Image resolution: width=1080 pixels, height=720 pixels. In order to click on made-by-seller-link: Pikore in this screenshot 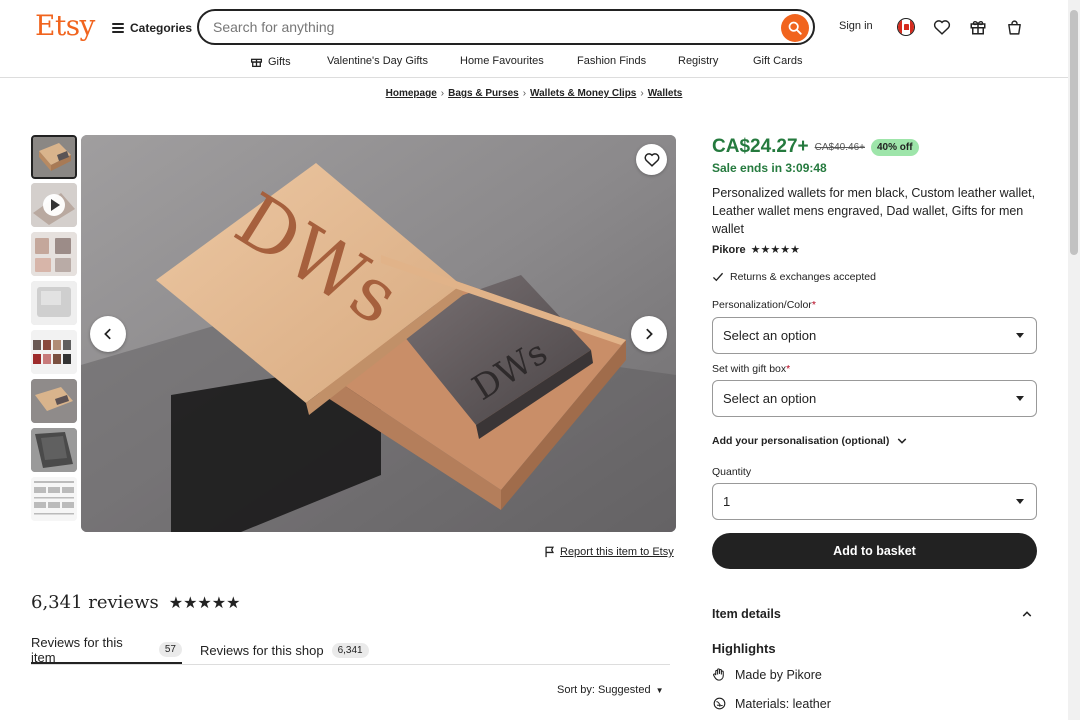, I will do `click(803, 675)`.